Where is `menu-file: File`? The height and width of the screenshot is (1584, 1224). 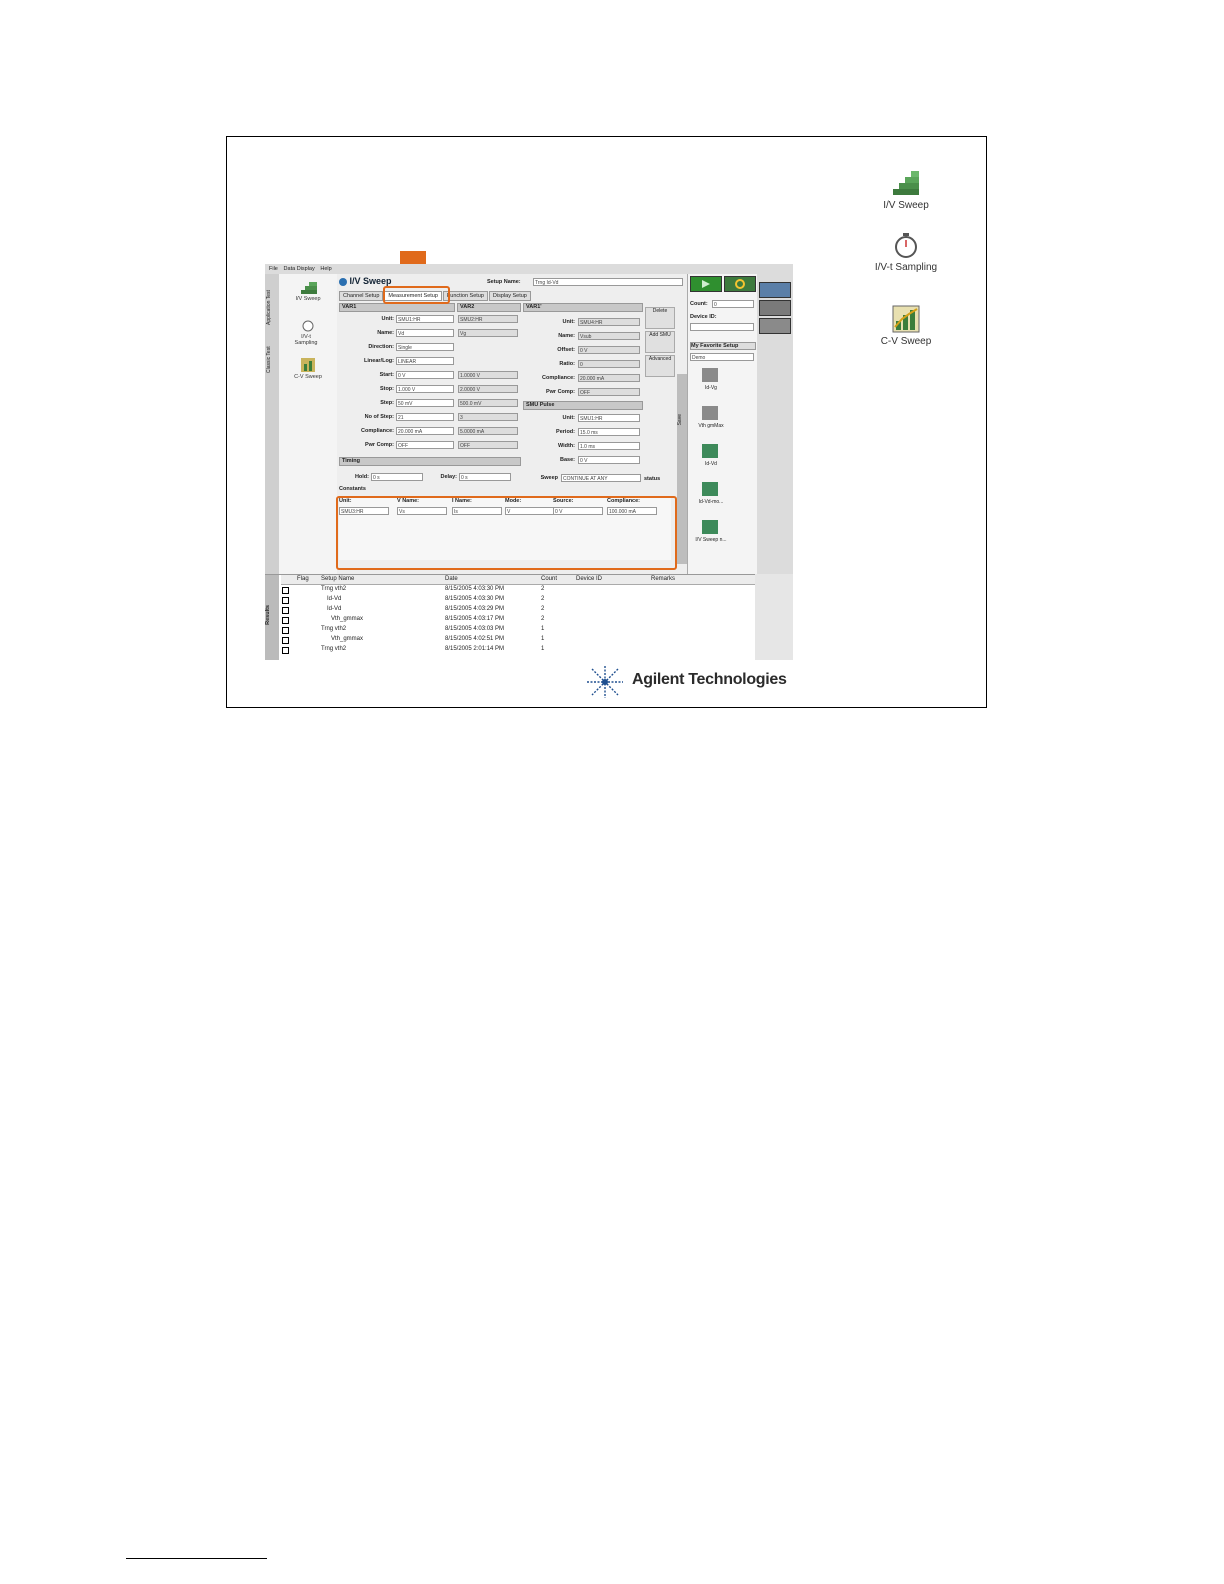 menu-file: File is located at coordinates (273, 269).